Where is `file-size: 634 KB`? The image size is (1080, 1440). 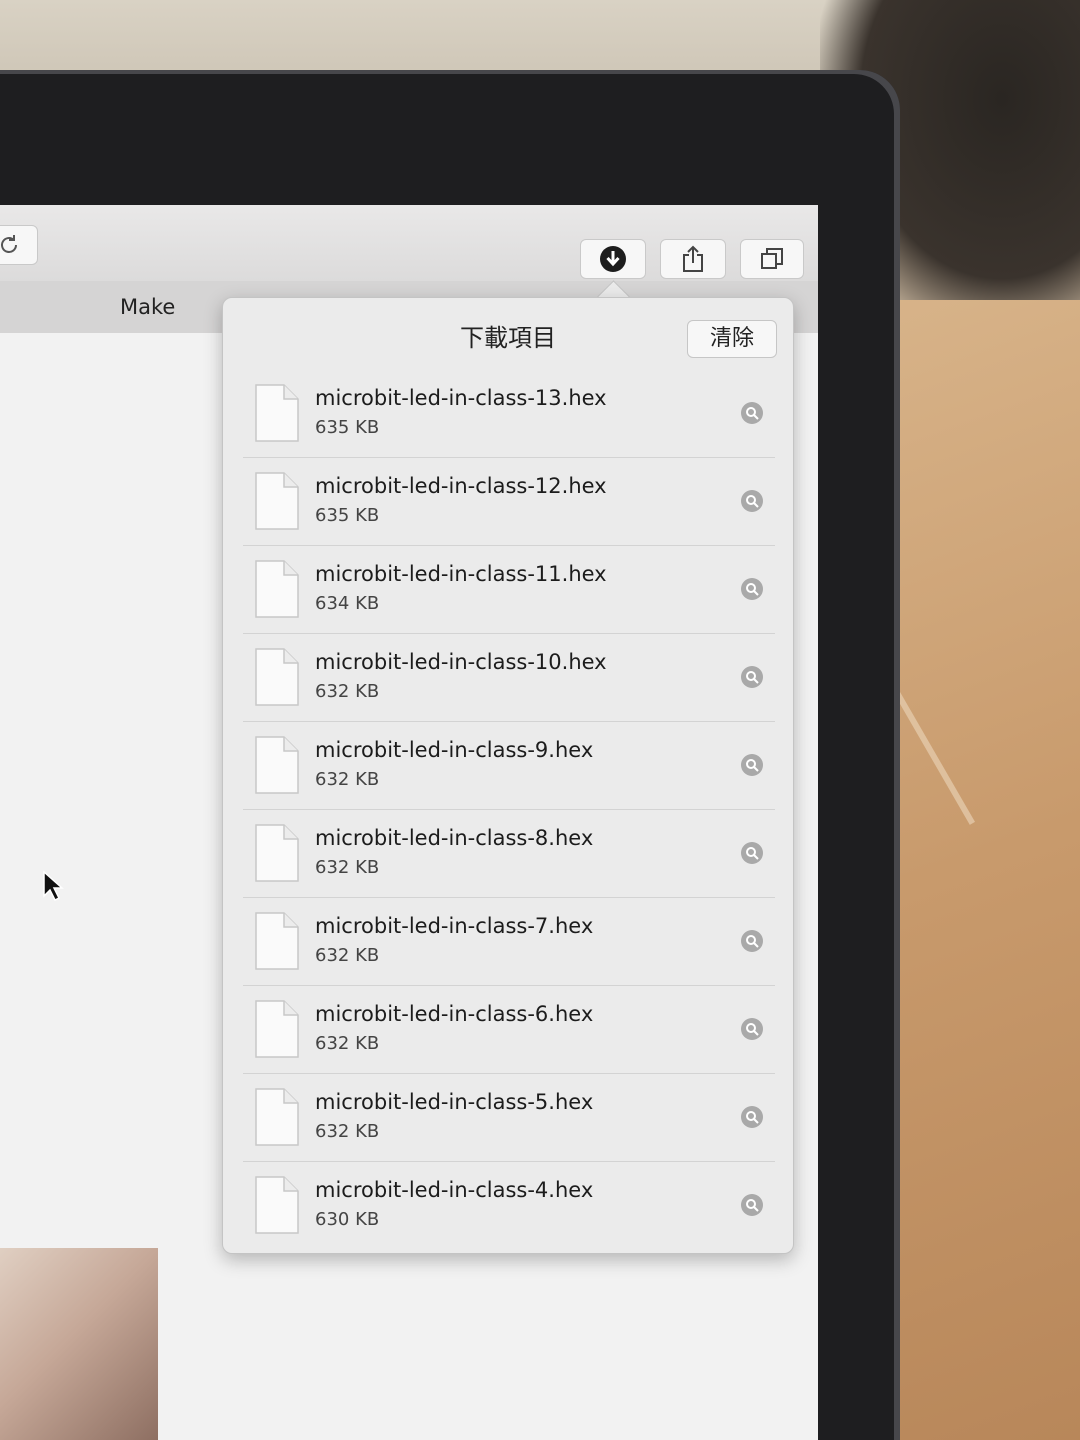 file-size: 634 KB is located at coordinates (347, 603).